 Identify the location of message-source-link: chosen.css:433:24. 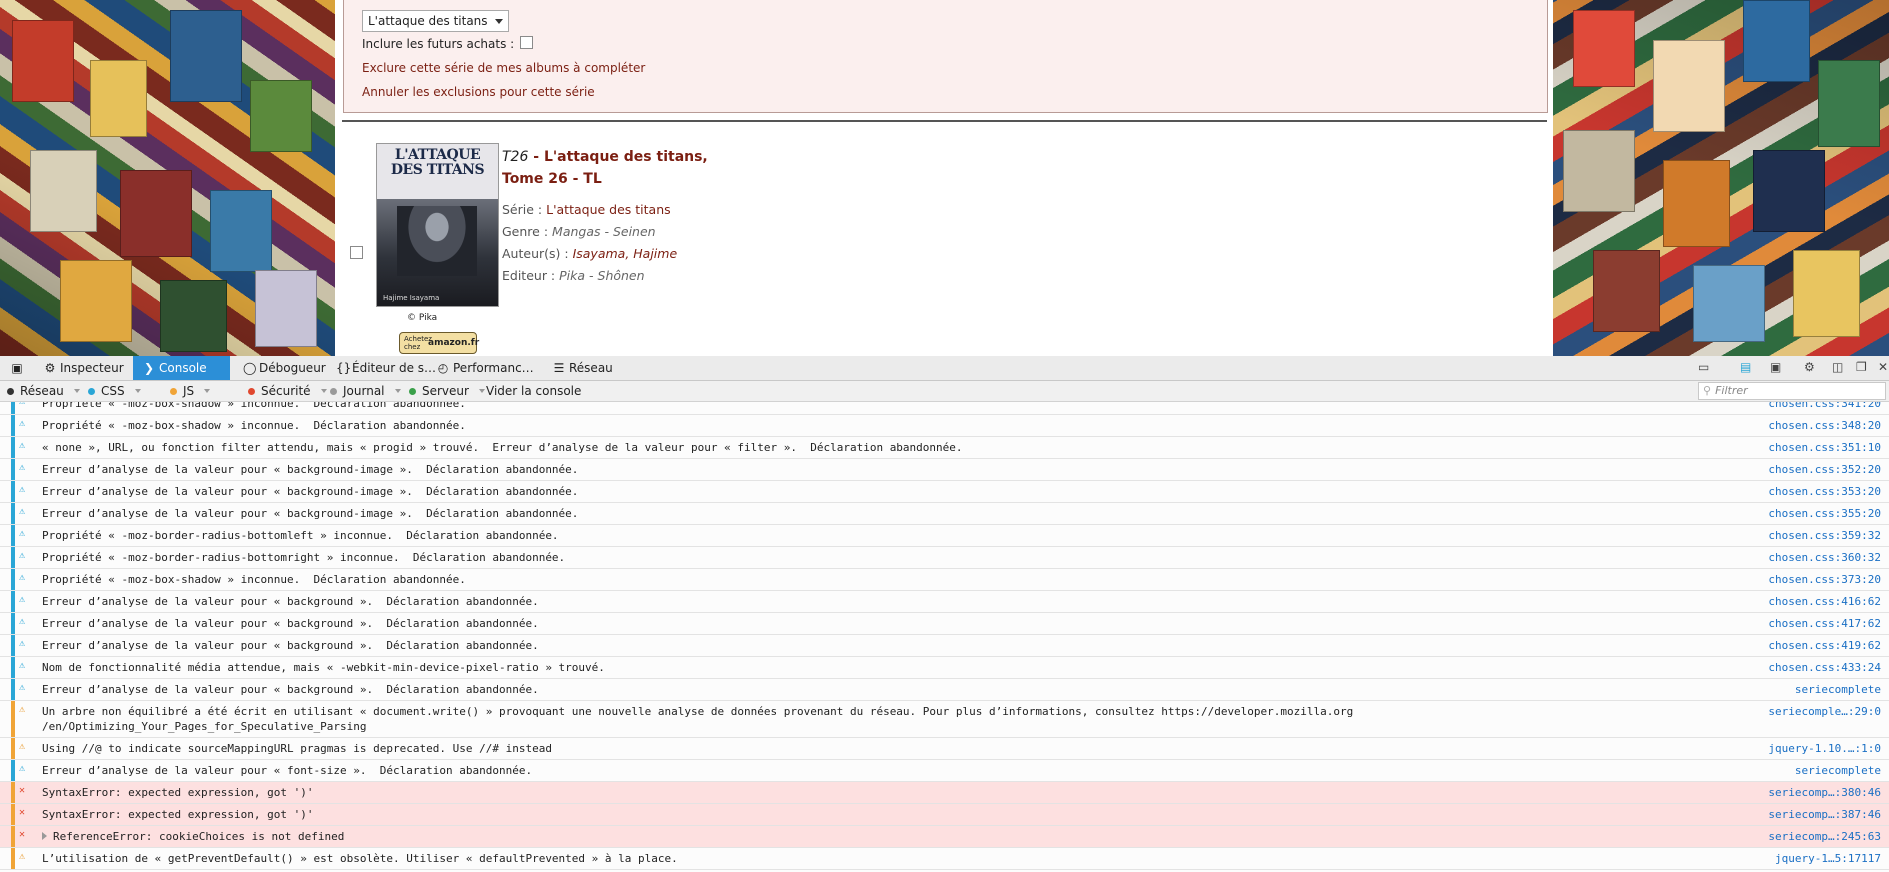
(1824, 667).